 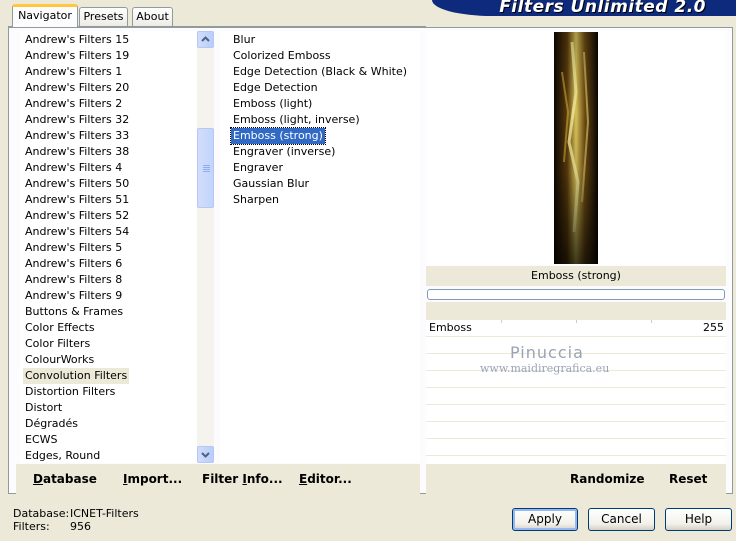 I want to click on category-list-item: Andrew's Filters 4, so click(x=73, y=168).